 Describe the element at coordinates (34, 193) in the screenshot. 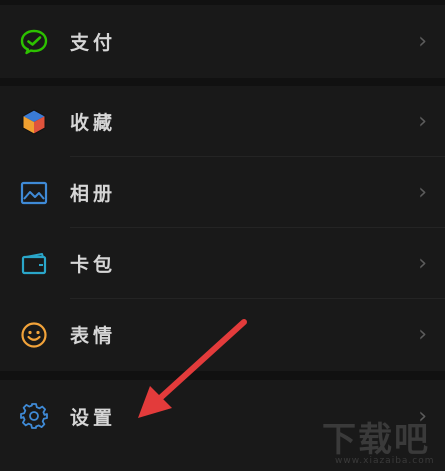

I see `album-image-icon` at that location.